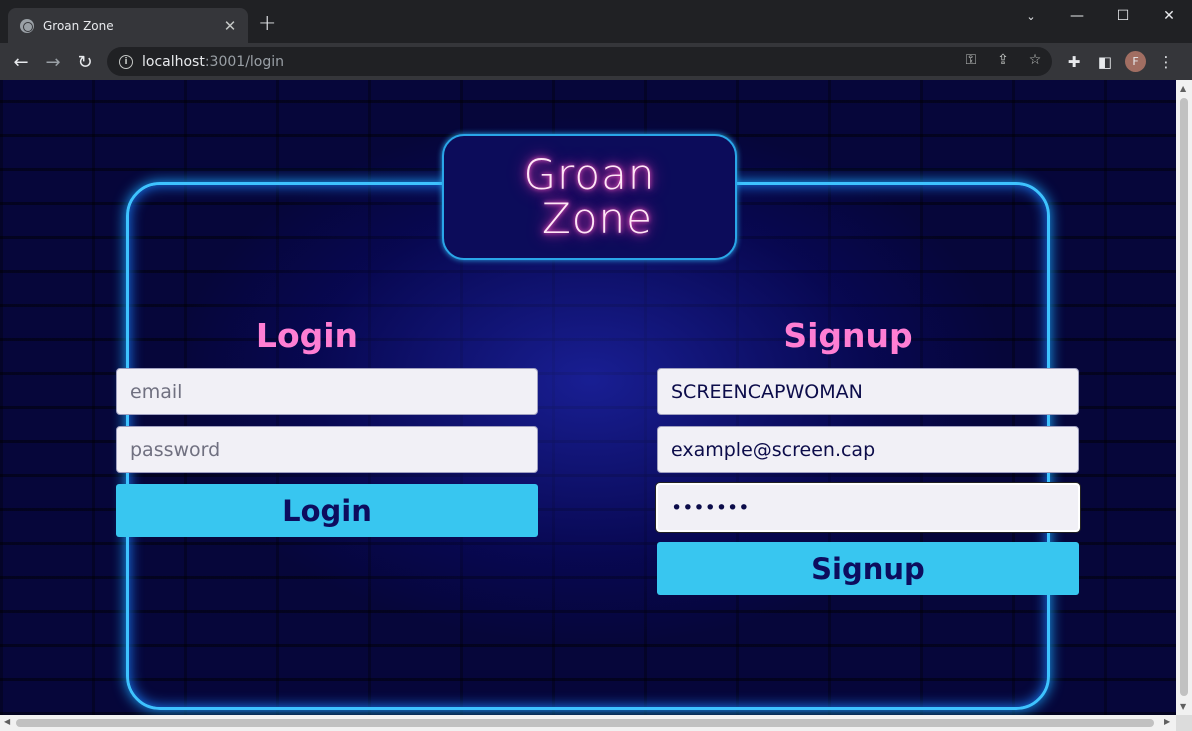 The width and height of the screenshot is (1192, 731). I want to click on scroll-up-icon: ▲, so click(1183, 88).